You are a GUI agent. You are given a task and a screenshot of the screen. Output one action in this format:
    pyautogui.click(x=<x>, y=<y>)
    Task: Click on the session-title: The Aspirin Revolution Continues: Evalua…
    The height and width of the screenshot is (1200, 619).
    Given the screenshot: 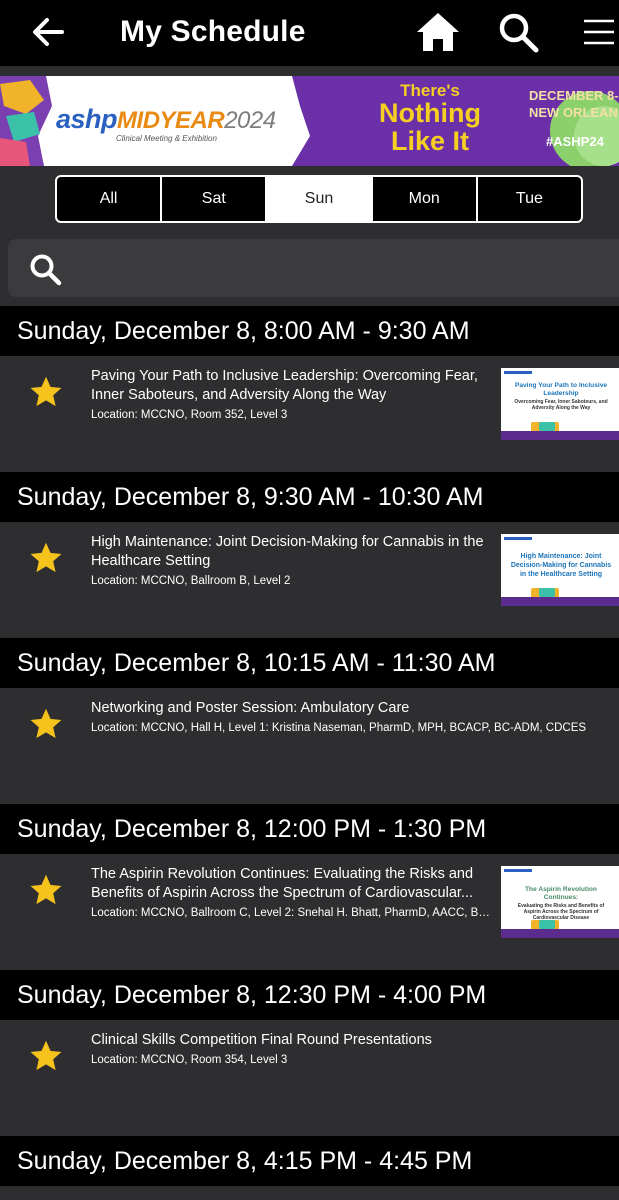 What is the action you would take?
    pyautogui.click(x=282, y=883)
    